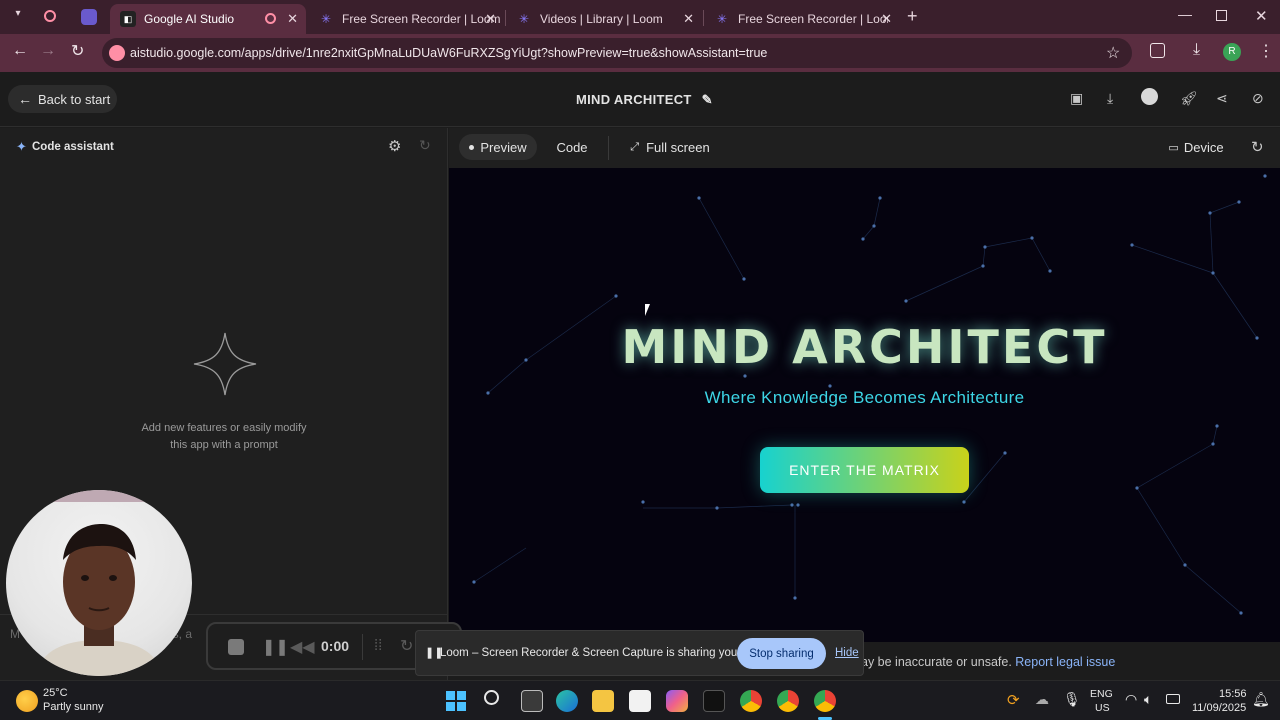 The image size is (1280, 720). I want to click on back-nav-icon: ←, so click(20, 51).